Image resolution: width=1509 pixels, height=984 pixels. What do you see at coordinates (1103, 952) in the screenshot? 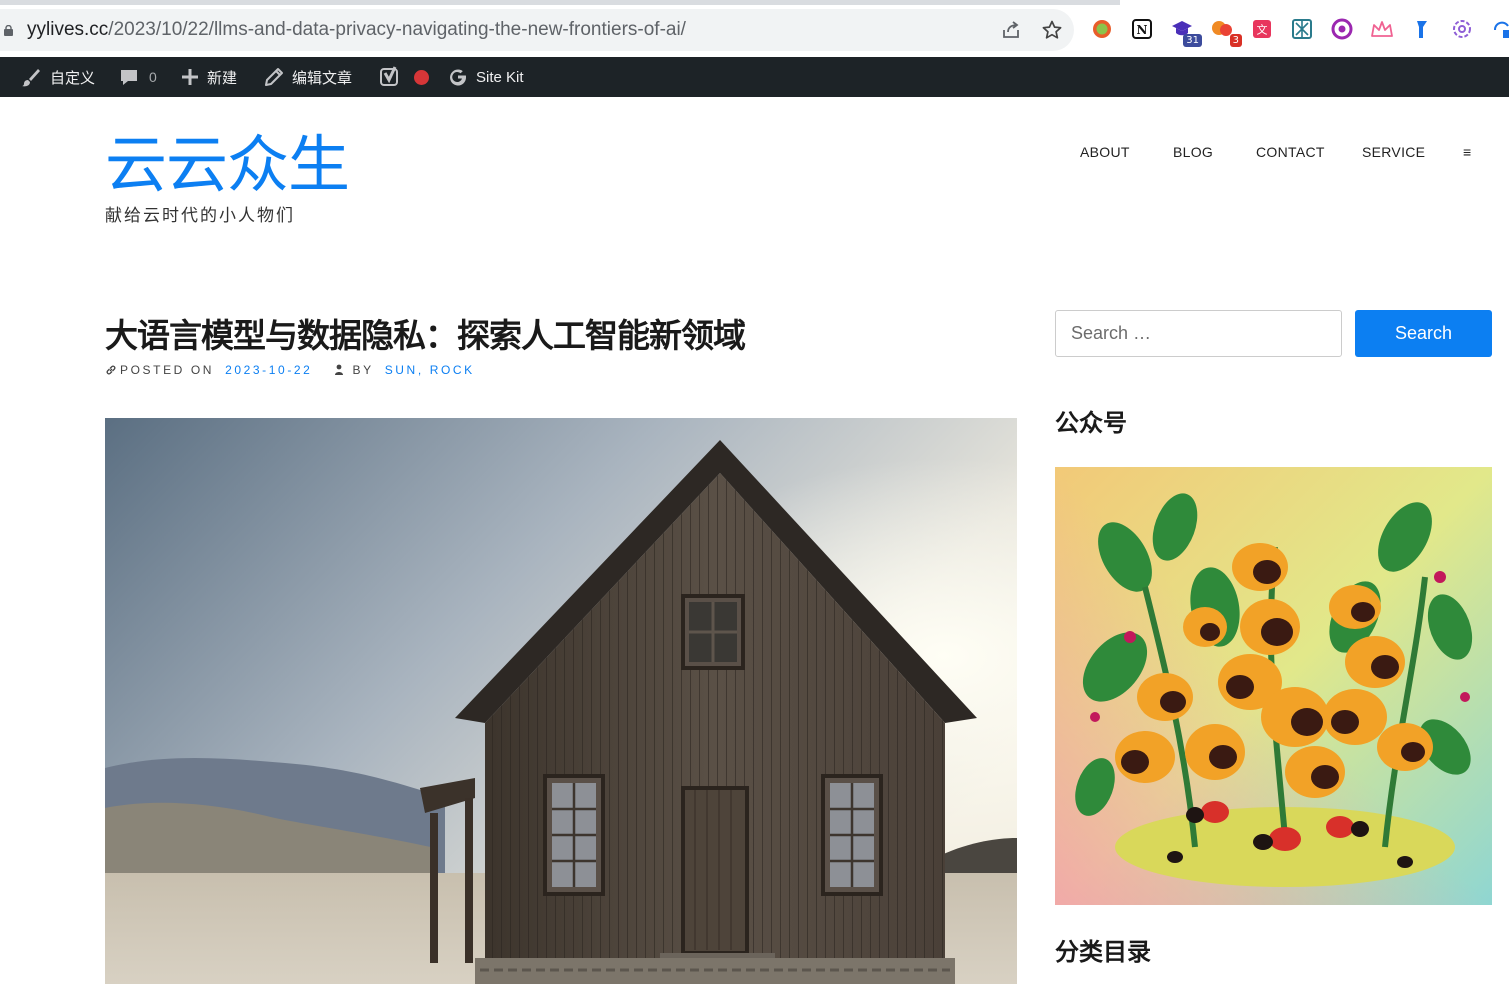
I see `widget-title-categories: 分类目录` at bounding box center [1103, 952].